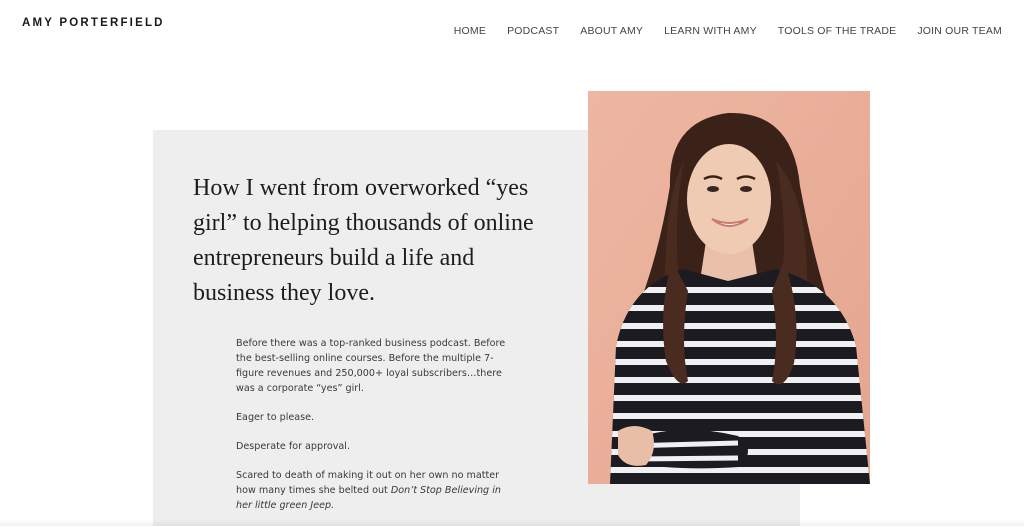  Describe the element at coordinates (293, 446) in the screenshot. I see `hero-paragraph: Desperate for approval.` at that location.